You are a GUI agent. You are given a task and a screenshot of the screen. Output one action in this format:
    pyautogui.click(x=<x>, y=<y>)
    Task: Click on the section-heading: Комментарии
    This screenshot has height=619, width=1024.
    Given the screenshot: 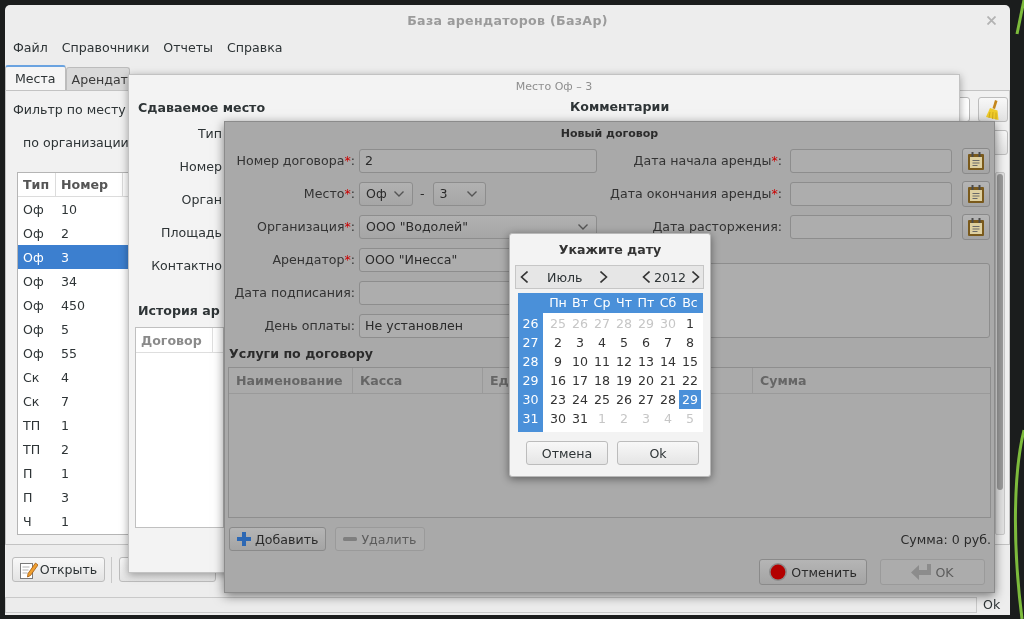 What is the action you would take?
    pyautogui.click(x=620, y=106)
    